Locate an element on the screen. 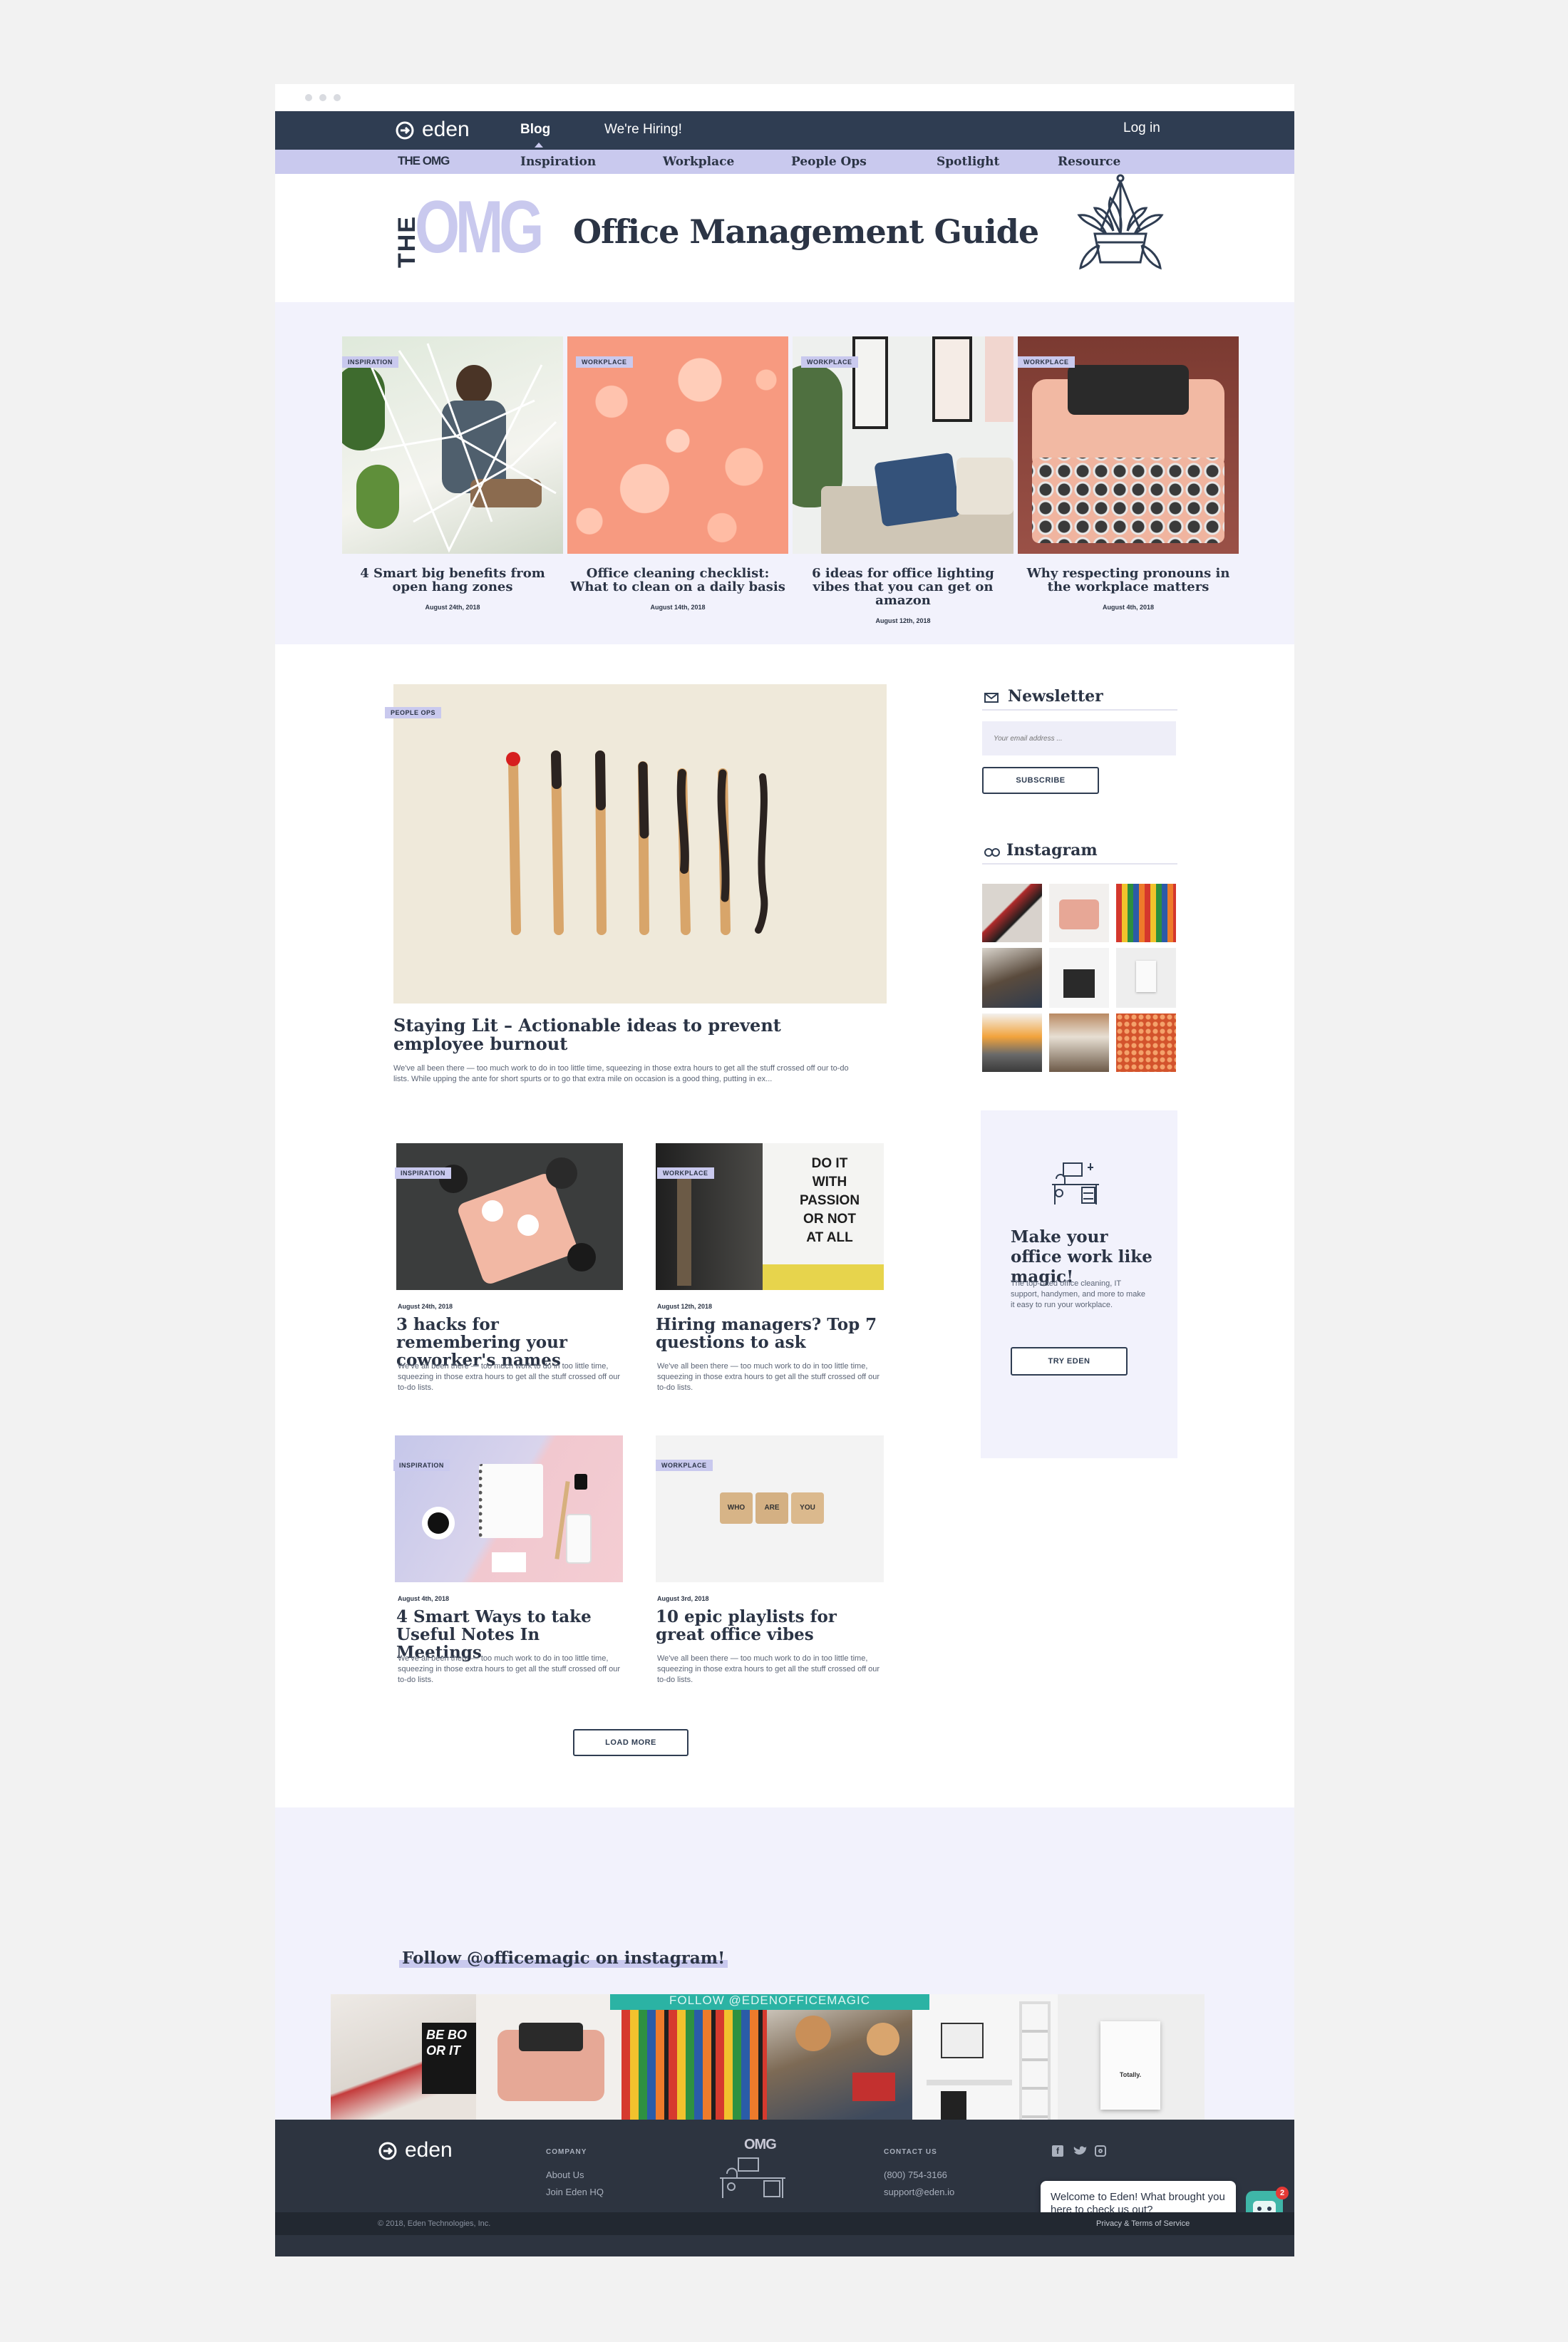 This screenshot has height=2342, width=1568. footer-phone: (800) 754-3166 is located at coordinates (916, 2175).